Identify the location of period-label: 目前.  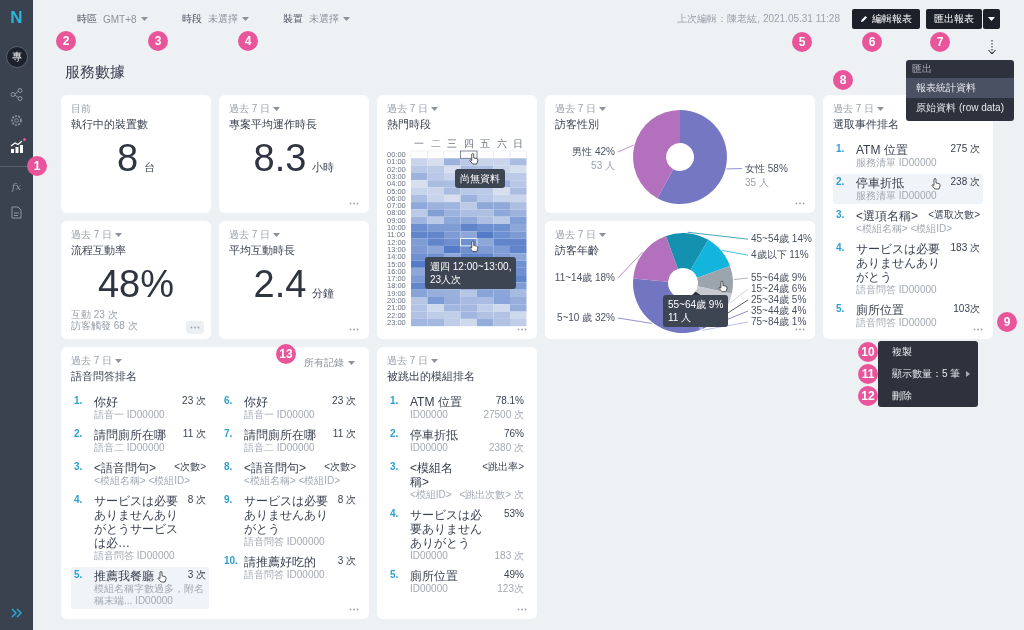
(81, 109).